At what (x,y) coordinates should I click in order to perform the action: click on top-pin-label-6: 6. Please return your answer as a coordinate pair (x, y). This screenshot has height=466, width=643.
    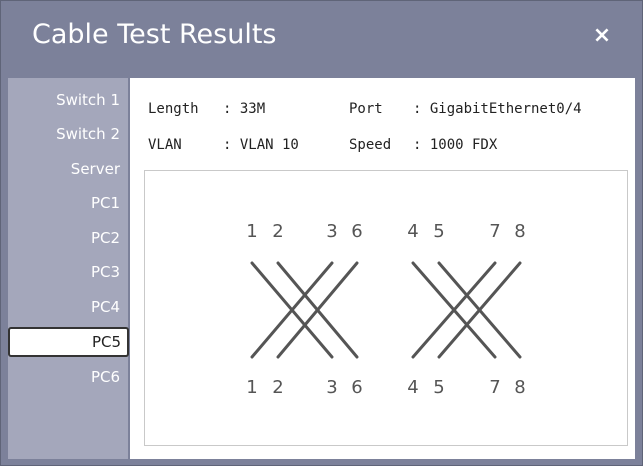
    Looking at the image, I should click on (356, 231).